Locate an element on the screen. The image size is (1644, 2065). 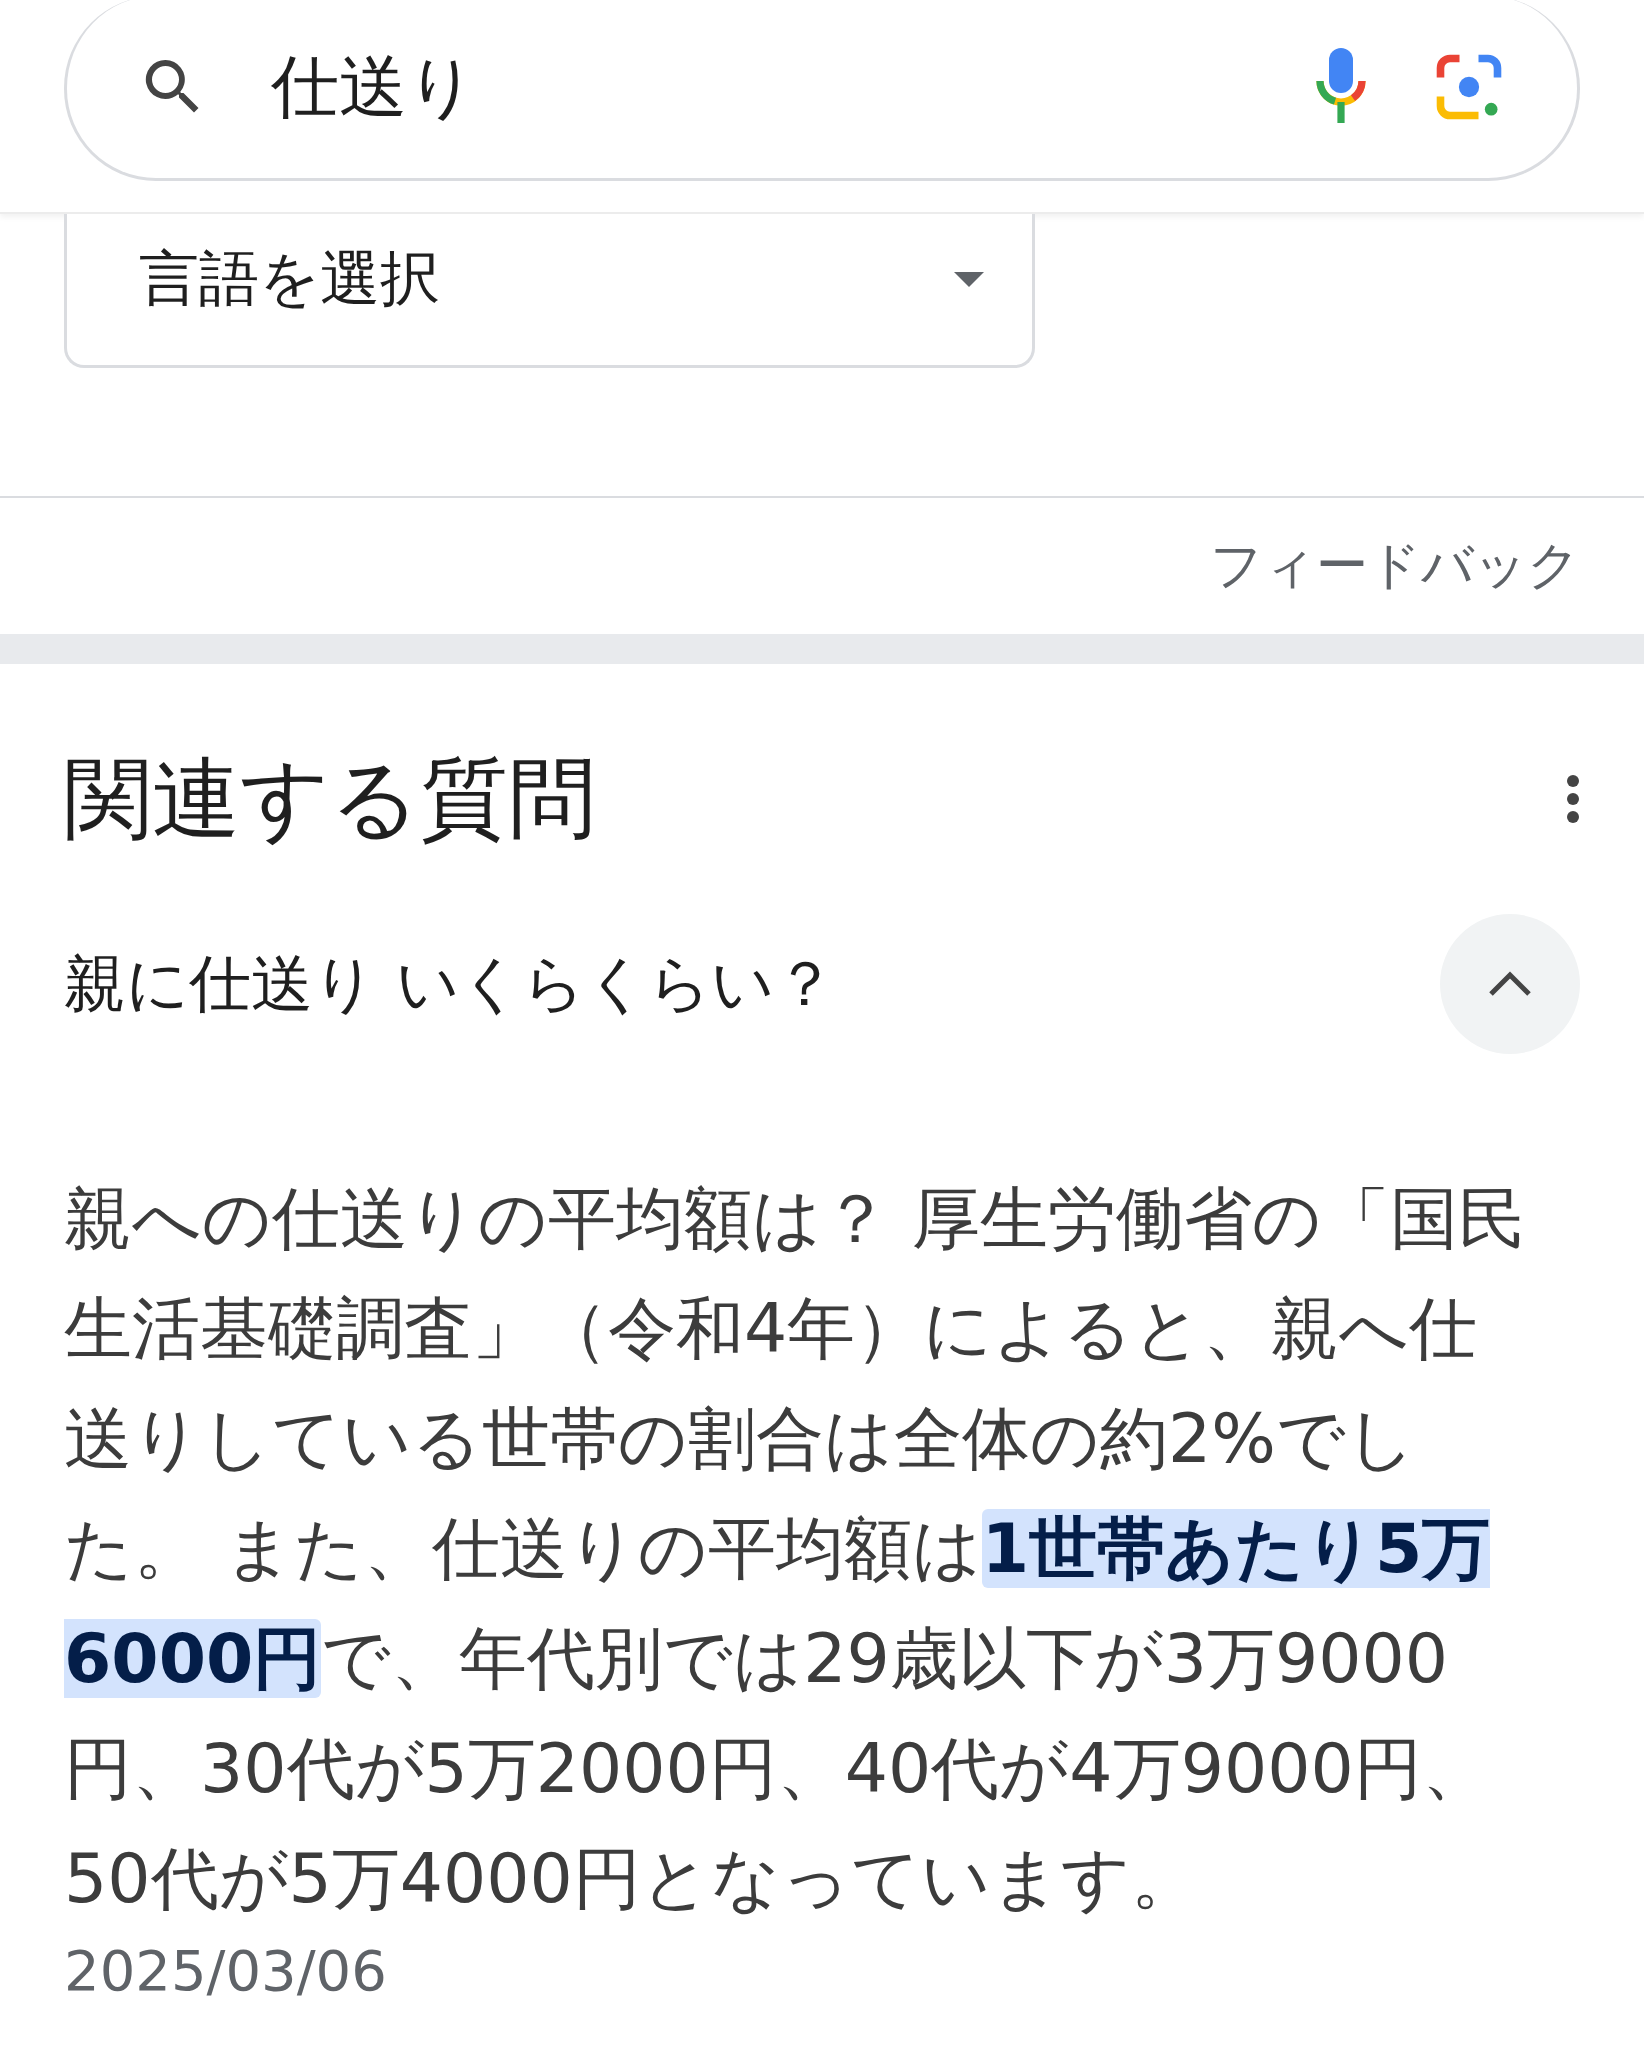
section-title: 関連する質問 is located at coordinates (330, 798).